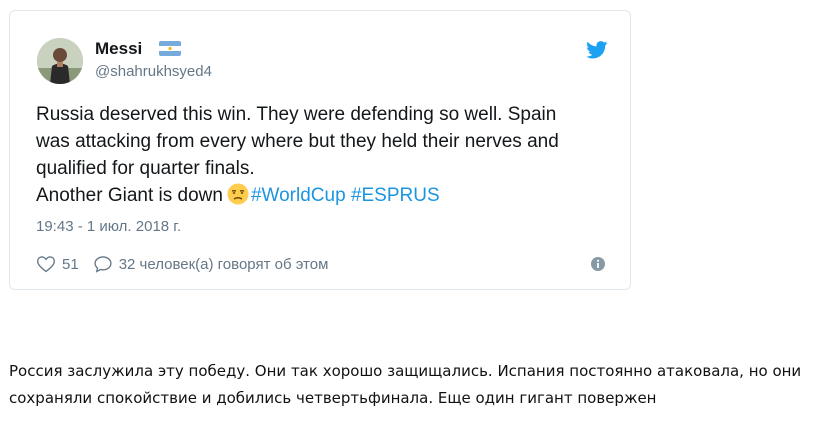  Describe the element at coordinates (118, 49) in the screenshot. I see `author-name: Messi` at that location.